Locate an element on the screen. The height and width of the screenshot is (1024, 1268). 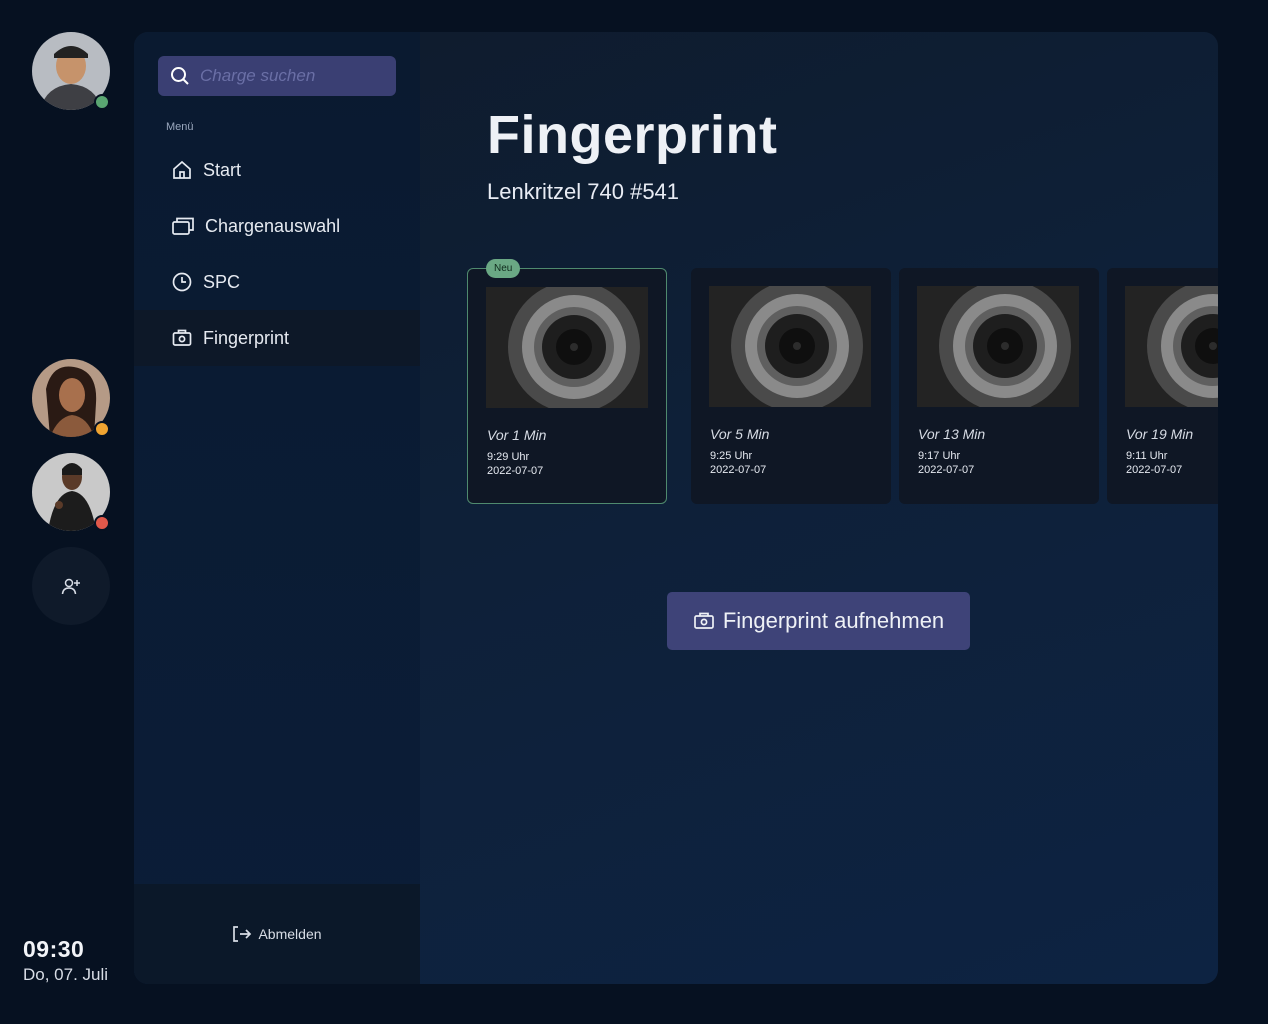
sidebar-item-label: Fingerprint is located at coordinates (246, 337).